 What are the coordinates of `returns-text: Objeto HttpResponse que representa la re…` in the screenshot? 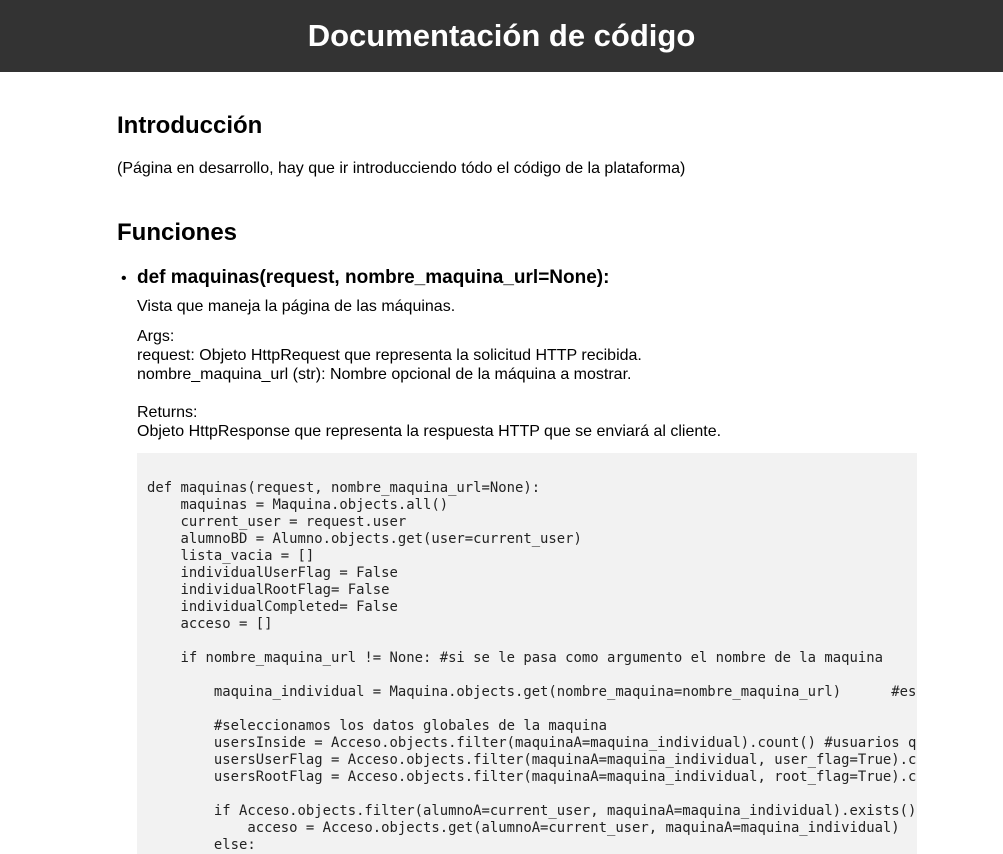 It's located at (429, 431).